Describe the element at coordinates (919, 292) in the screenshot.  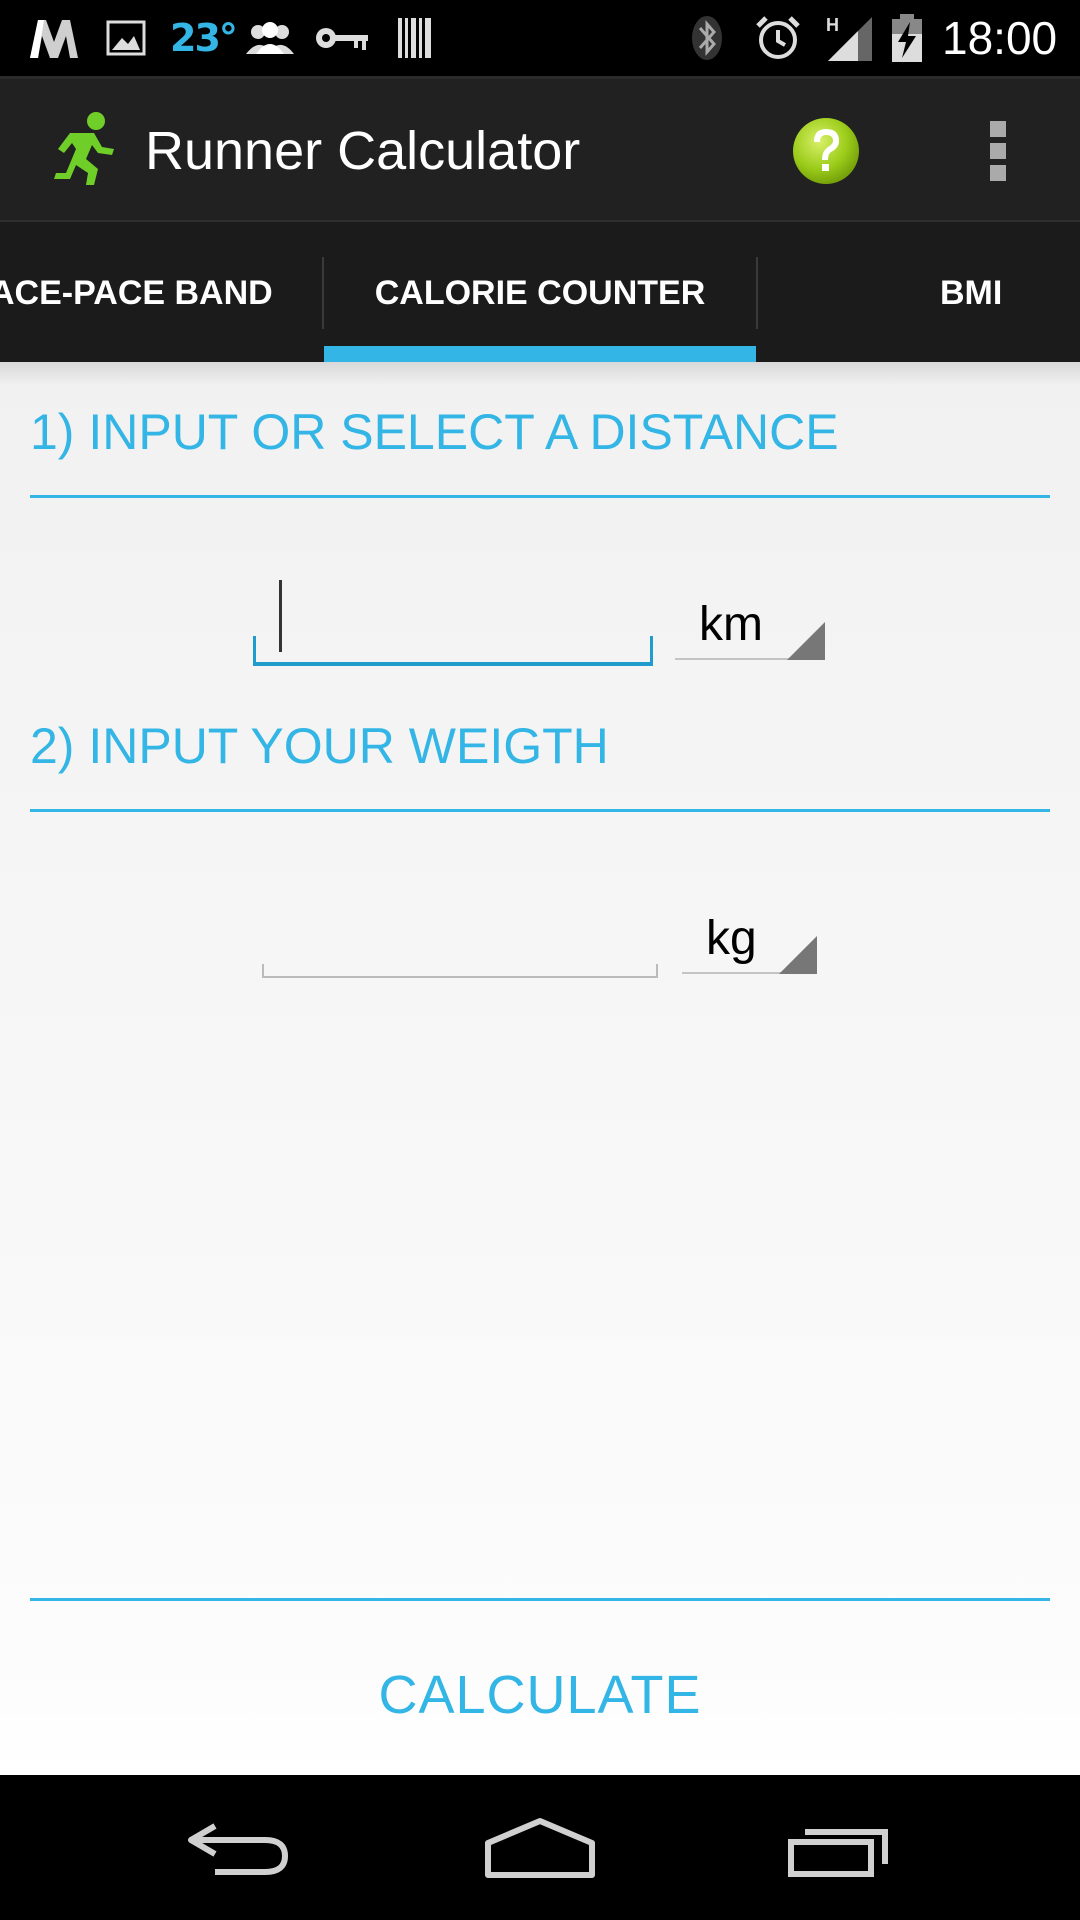
I see `tab-bmi: BMI` at that location.